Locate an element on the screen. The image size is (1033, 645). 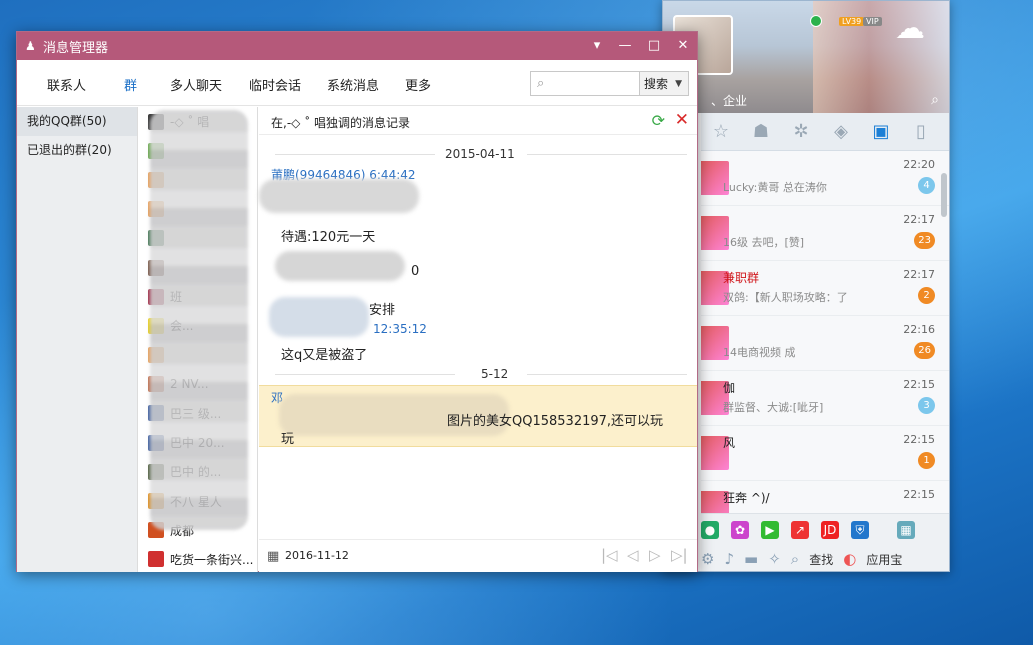
contacts-icon: ☗ is located at coordinates (761, 131).